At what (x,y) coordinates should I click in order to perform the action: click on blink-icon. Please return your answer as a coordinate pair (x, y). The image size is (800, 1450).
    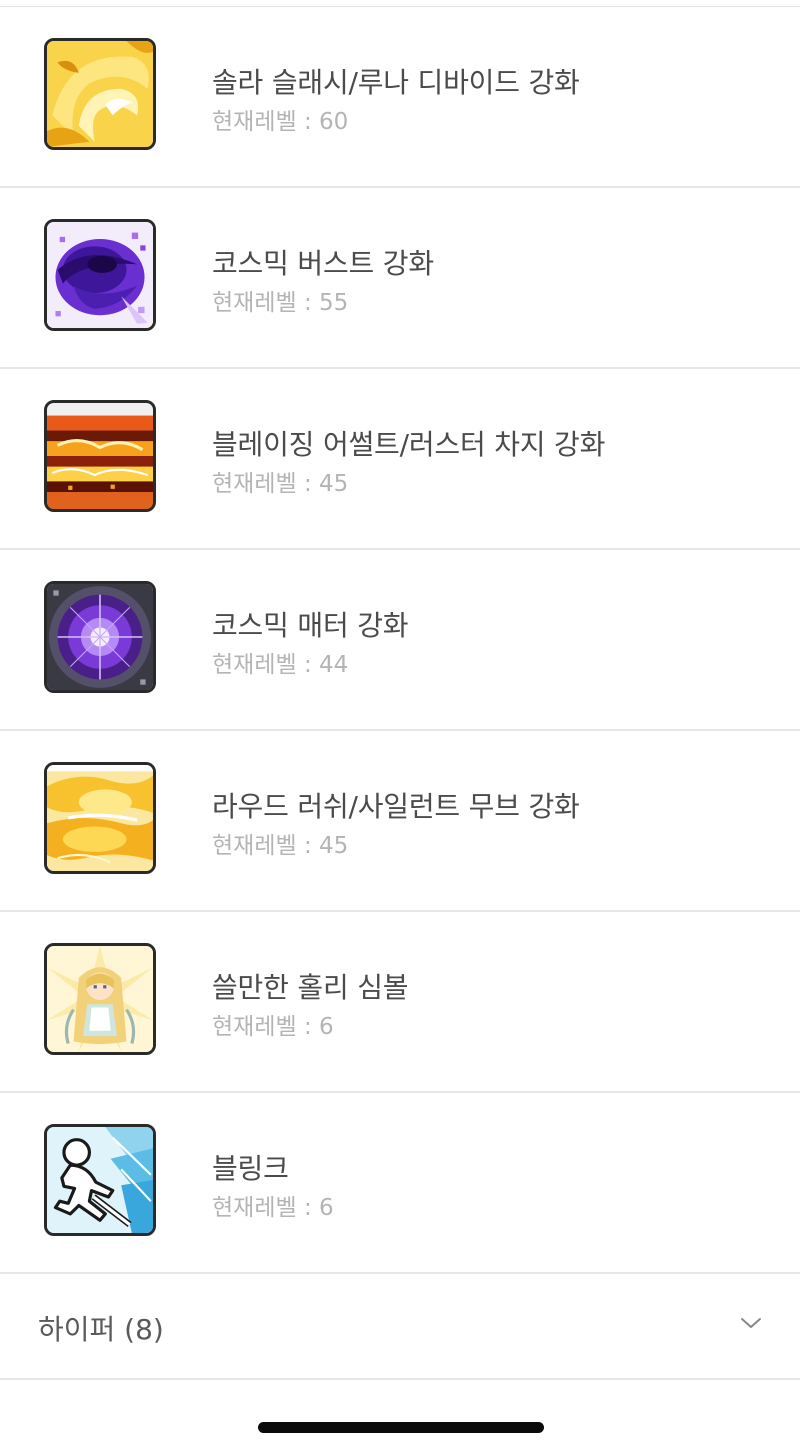
    Looking at the image, I should click on (100, 1180).